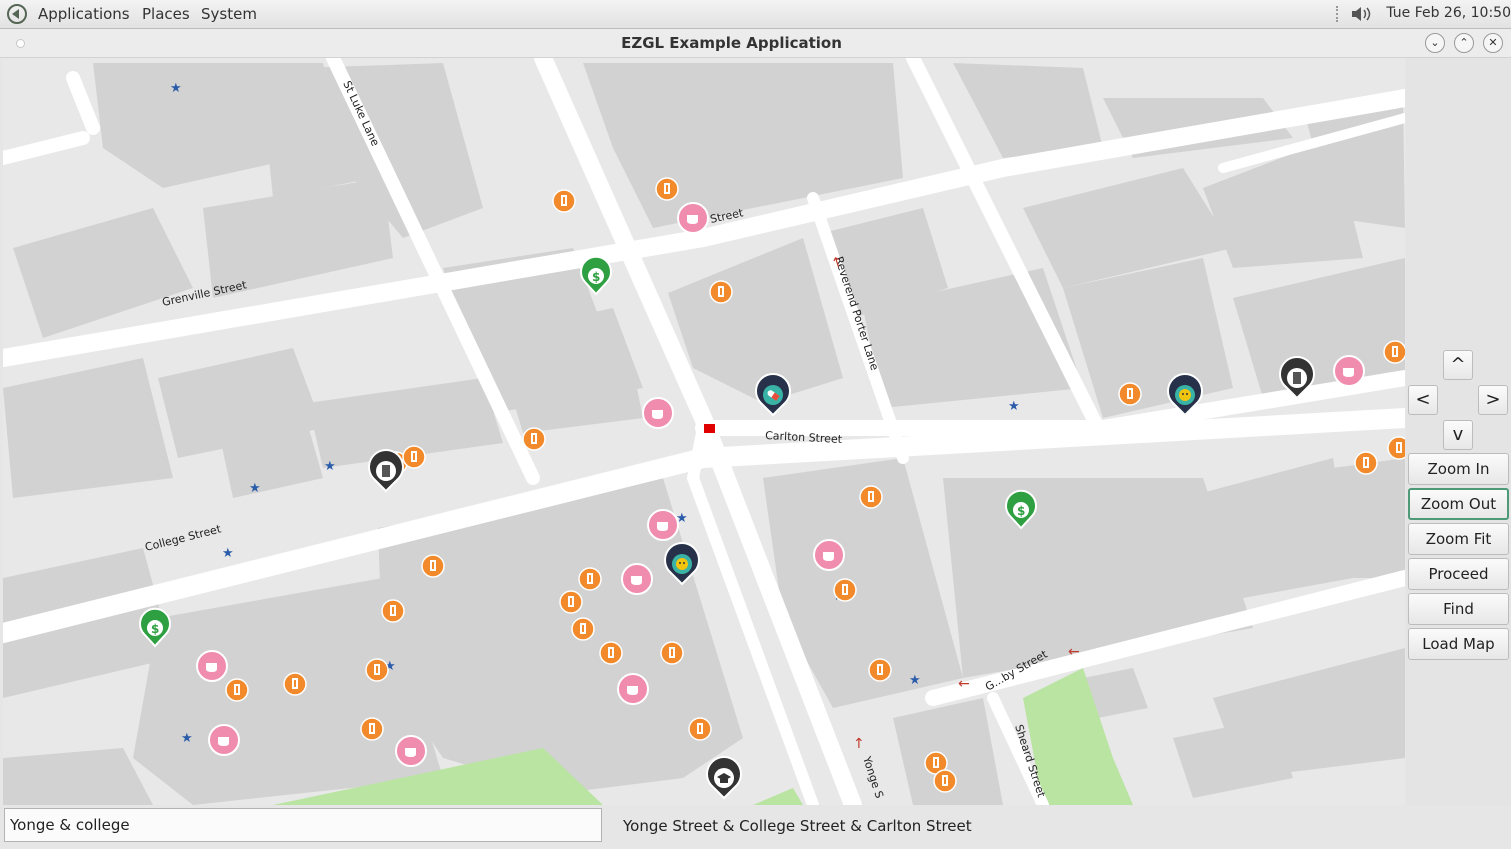  Describe the element at coordinates (1458, 469) in the screenshot. I see `zoom-in-button: Zoom In` at that location.